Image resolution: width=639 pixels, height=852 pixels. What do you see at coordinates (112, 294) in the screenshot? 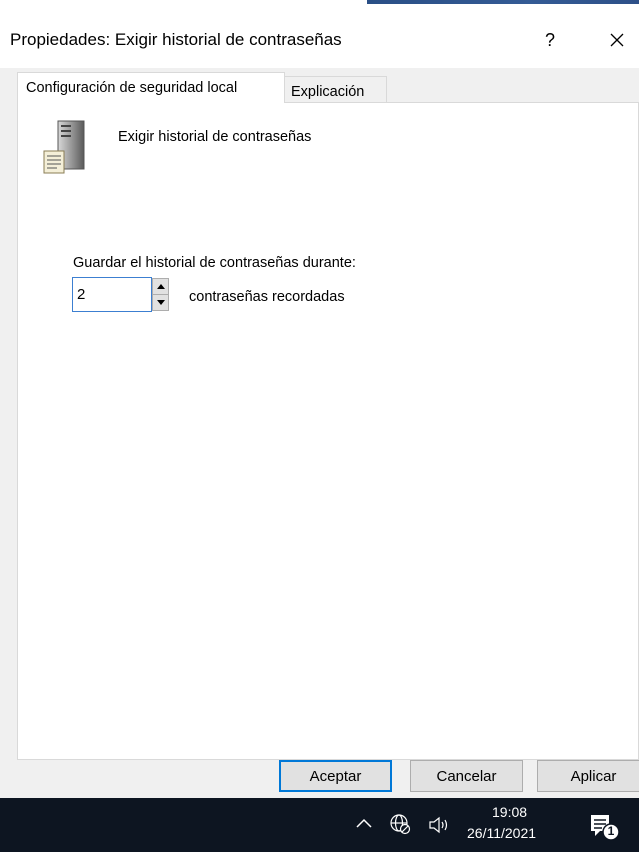
I see `password-history-input` at bounding box center [112, 294].